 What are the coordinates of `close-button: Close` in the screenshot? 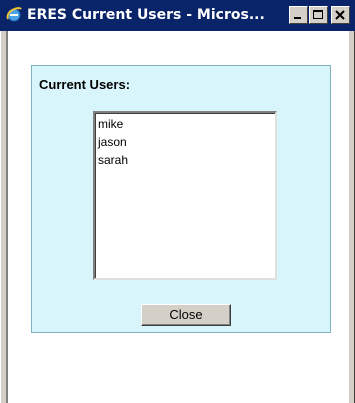 It's located at (186, 315).